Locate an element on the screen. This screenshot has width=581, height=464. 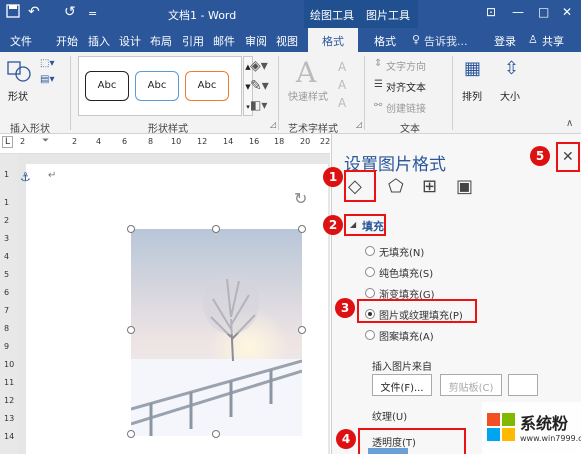
minimize-icon: — is located at coordinates (518, 12).